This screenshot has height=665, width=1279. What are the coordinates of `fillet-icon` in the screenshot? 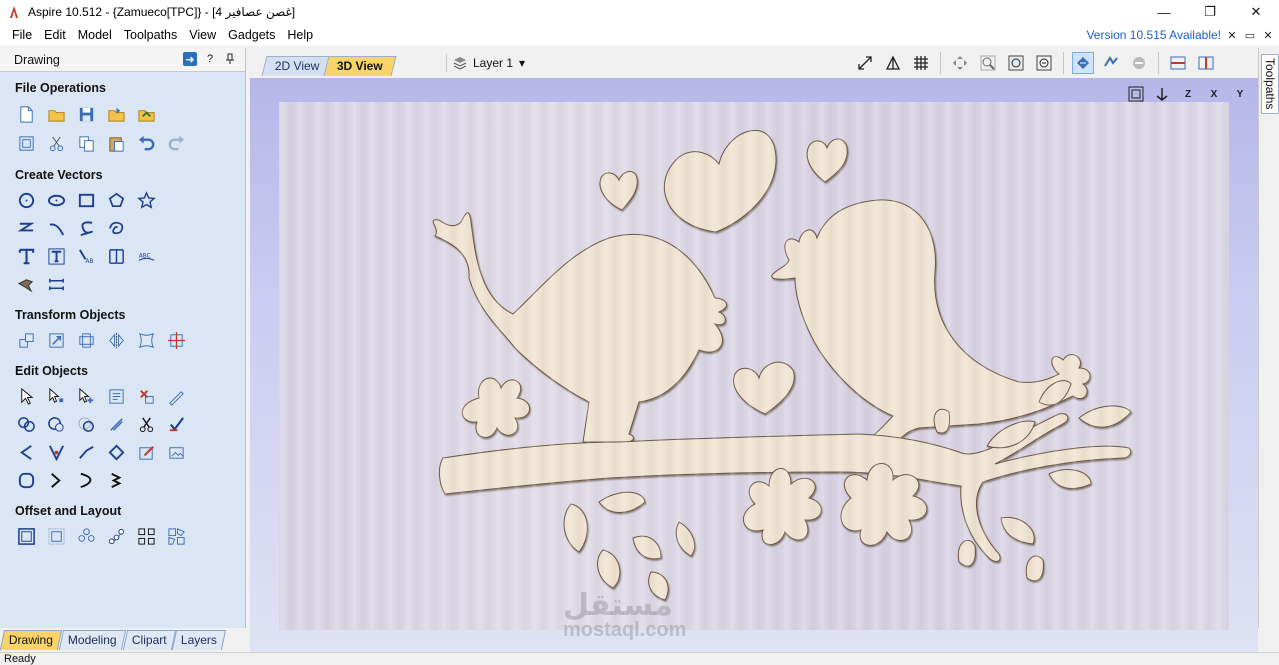 It's located at (116, 424).